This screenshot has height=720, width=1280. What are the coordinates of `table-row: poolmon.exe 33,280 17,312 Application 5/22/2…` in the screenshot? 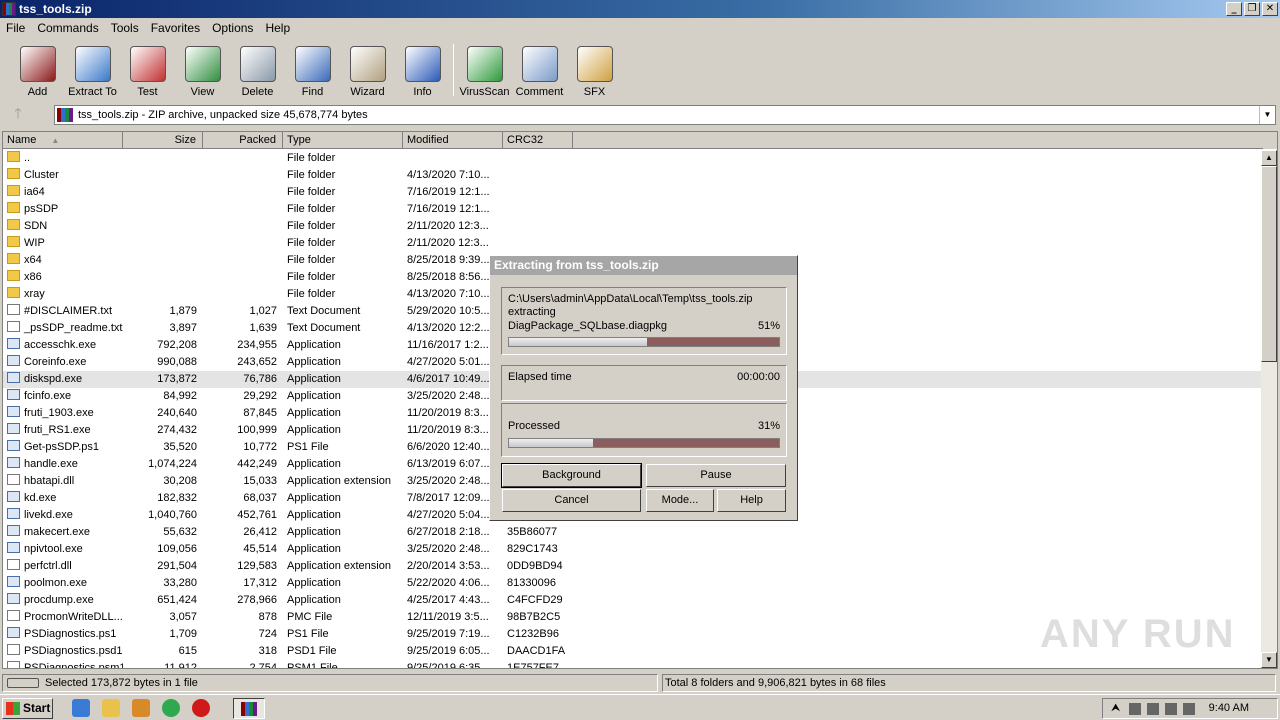 It's located at (633, 583).